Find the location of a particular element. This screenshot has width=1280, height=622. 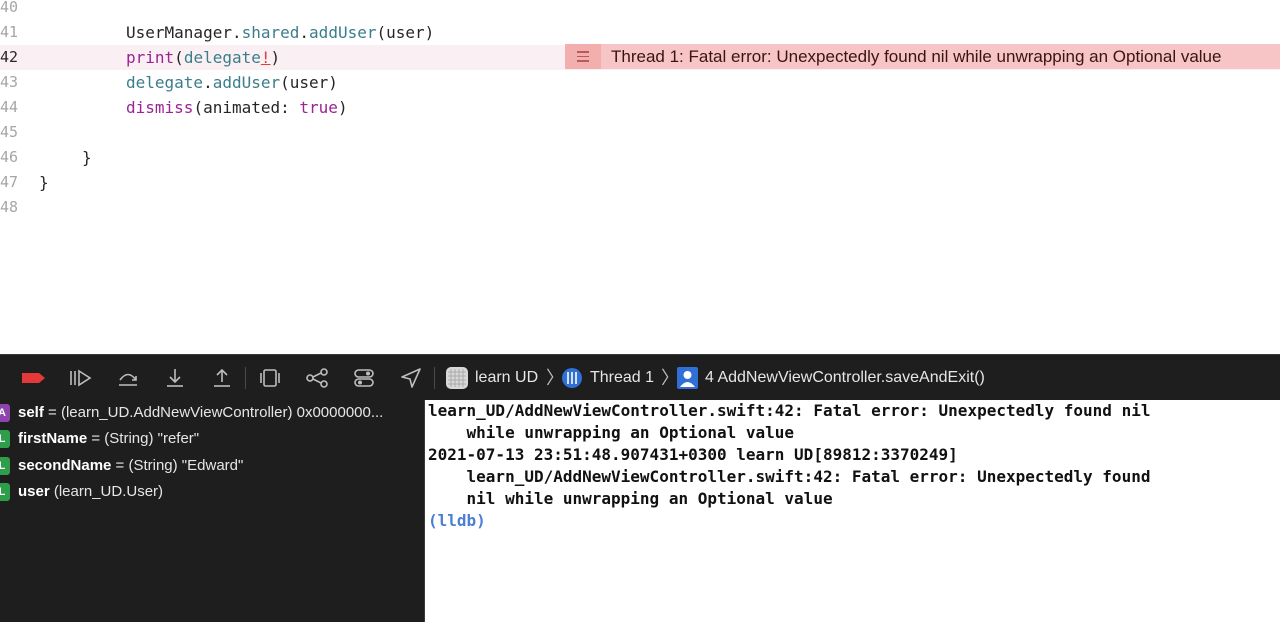

breadcrumb-app: learn UD is located at coordinates (506, 378).